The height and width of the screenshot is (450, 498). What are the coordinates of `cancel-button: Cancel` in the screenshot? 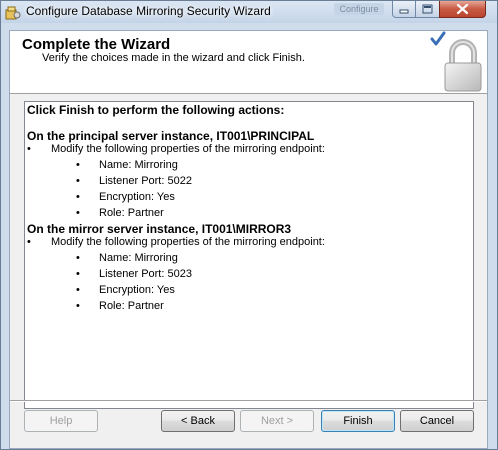 It's located at (437, 421).